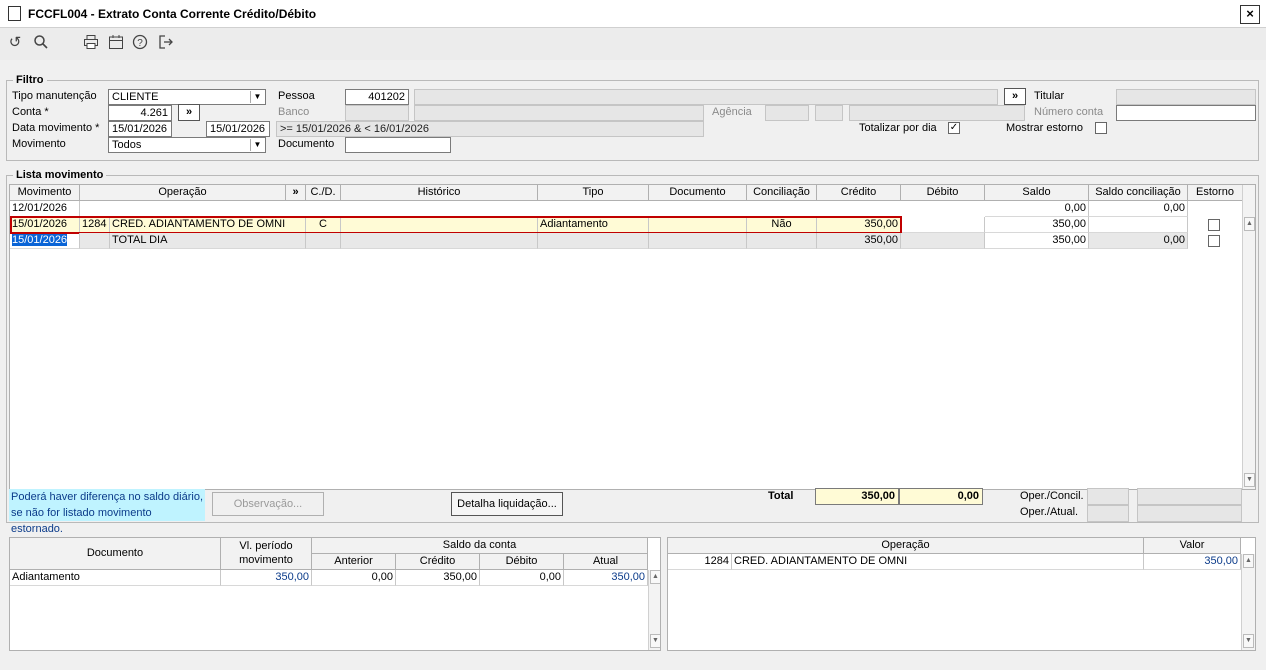 Image resolution: width=1266 pixels, height=670 pixels. Describe the element at coordinates (257, 145) in the screenshot. I see `chevron-down-icon: ▼` at that location.